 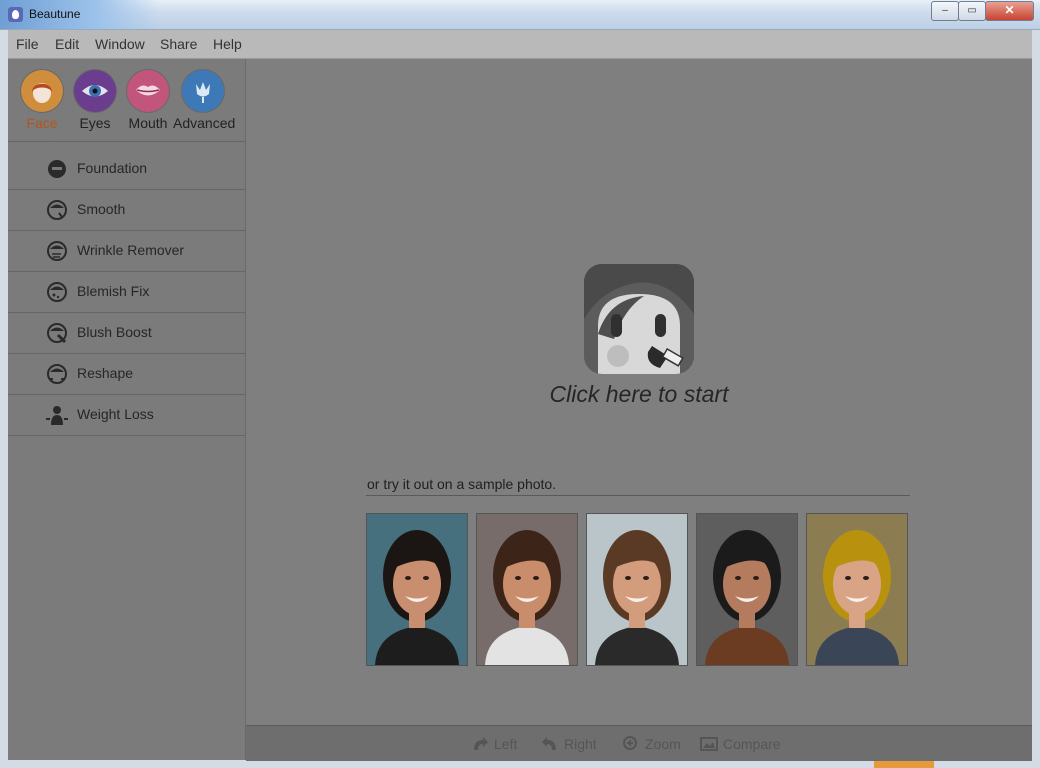 I want to click on zoom-icon, so click(x=630, y=743).